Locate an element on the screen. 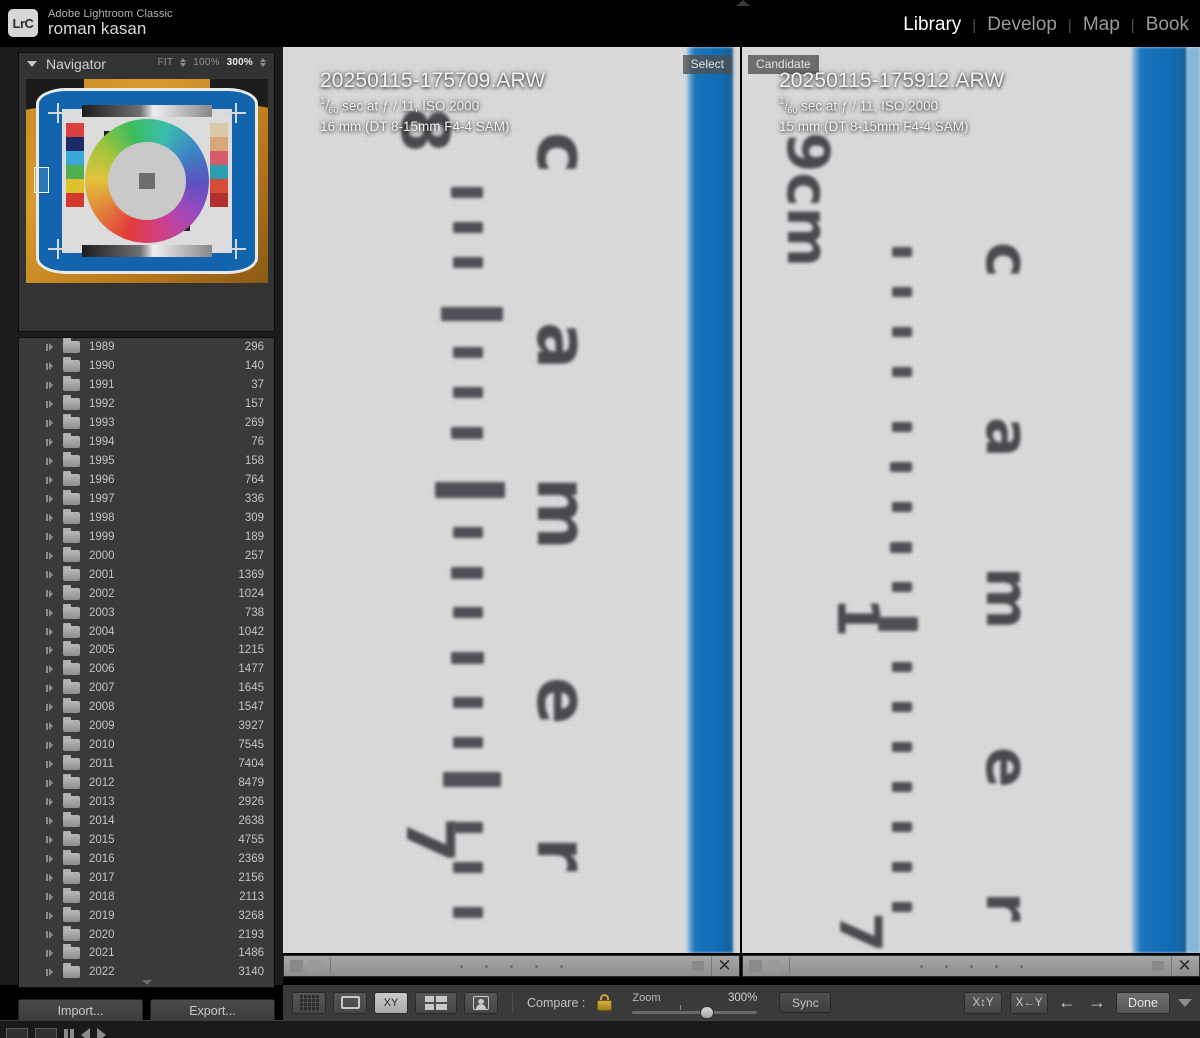 The width and height of the screenshot is (1200, 1038). folder-row: 2021 1486 is located at coordinates (146, 953).